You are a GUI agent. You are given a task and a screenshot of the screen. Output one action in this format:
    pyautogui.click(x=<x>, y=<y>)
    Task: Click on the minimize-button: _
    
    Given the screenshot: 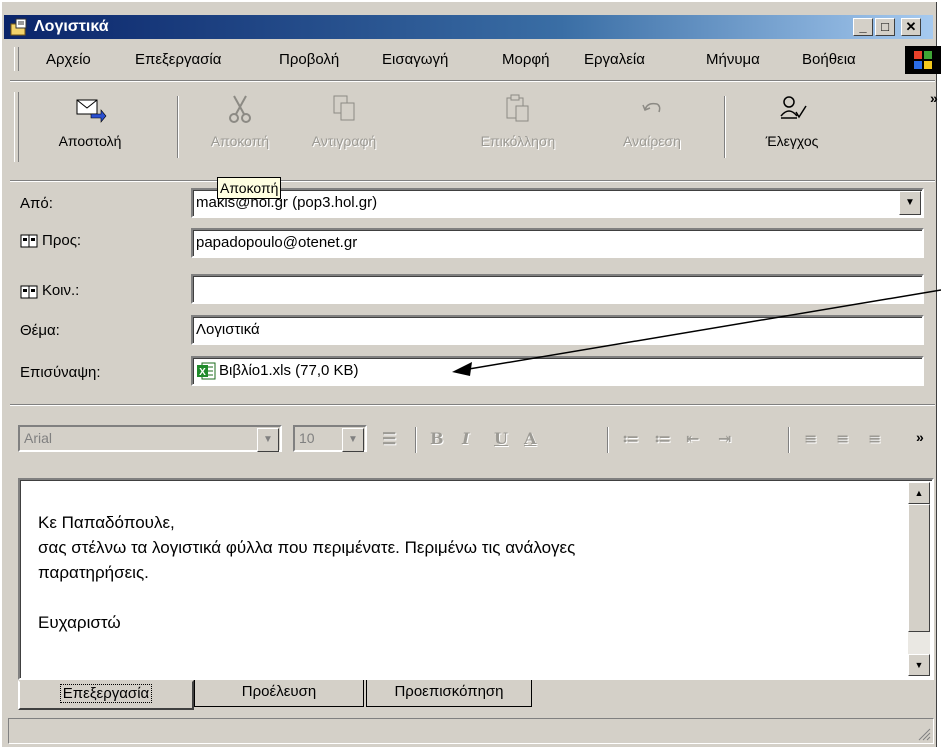 What is the action you would take?
    pyautogui.click(x=863, y=27)
    